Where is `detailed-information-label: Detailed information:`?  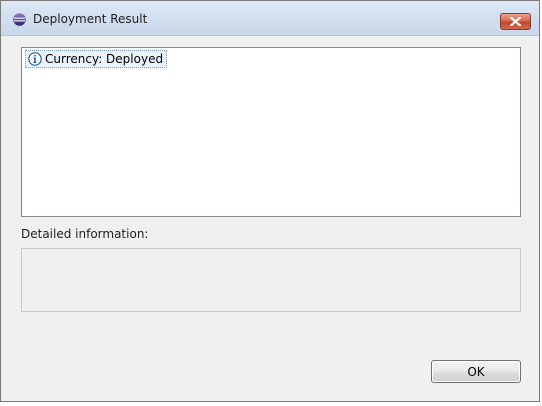 detailed-information-label: Detailed information: is located at coordinates (85, 234).